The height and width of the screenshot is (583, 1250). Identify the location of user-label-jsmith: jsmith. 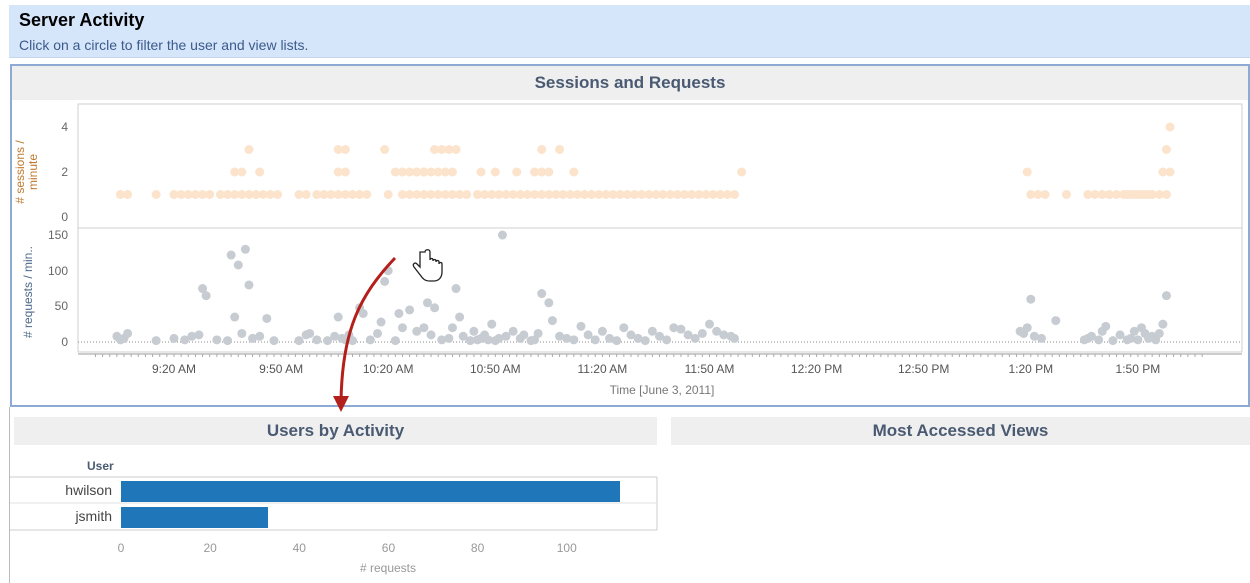
(67, 516).